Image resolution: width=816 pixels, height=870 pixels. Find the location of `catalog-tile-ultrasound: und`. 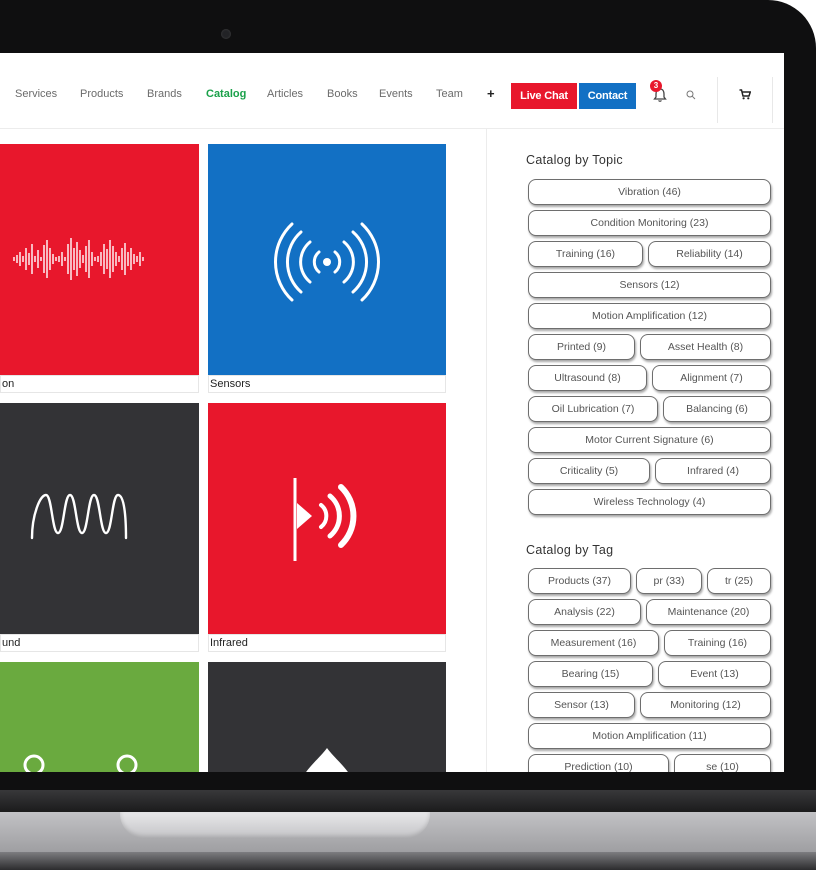

catalog-tile-ultrasound: und is located at coordinates (99, 529).